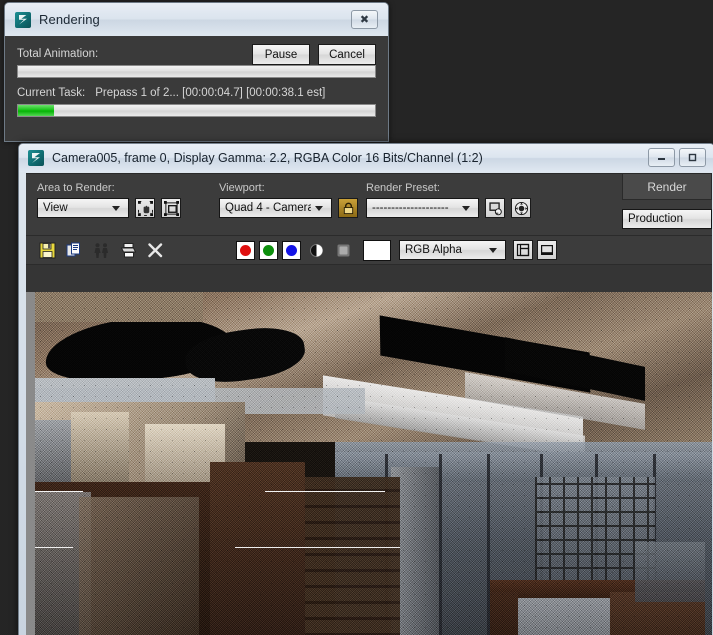  Describe the element at coordinates (196, 110) in the screenshot. I see `current-task-progressbar` at that location.